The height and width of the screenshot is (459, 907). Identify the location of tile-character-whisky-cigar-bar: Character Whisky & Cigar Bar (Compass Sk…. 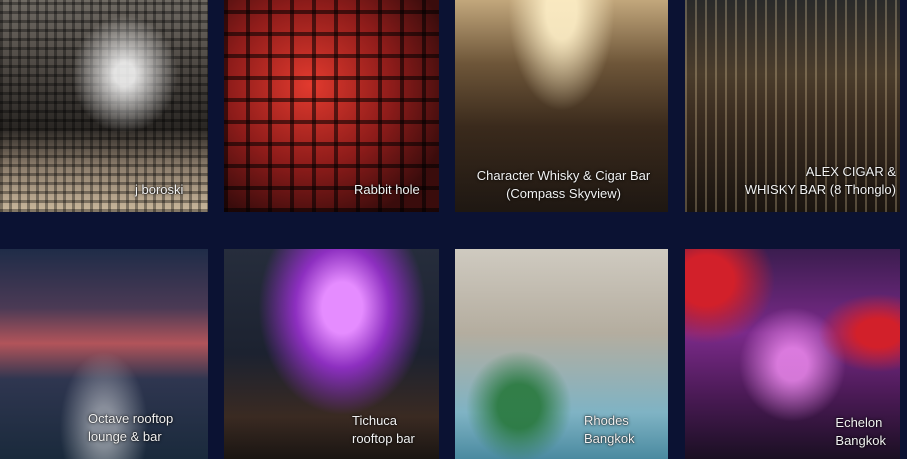
(561, 106).